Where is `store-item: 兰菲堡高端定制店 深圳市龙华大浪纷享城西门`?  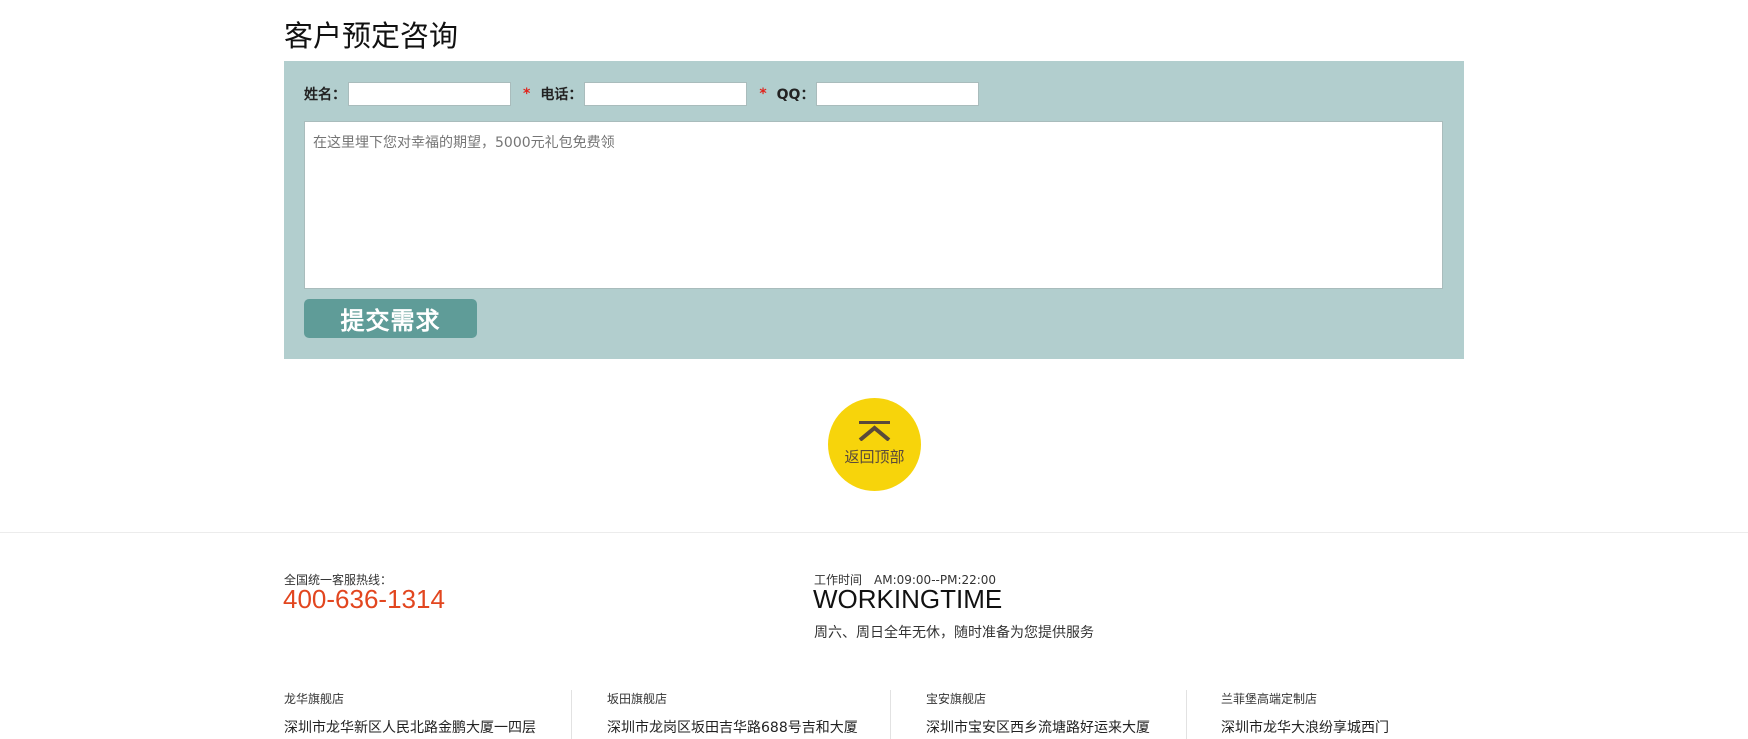 store-item: 兰菲堡高端定制店 深圳市龙华大浪纷享城西门 is located at coordinates (1305, 713).